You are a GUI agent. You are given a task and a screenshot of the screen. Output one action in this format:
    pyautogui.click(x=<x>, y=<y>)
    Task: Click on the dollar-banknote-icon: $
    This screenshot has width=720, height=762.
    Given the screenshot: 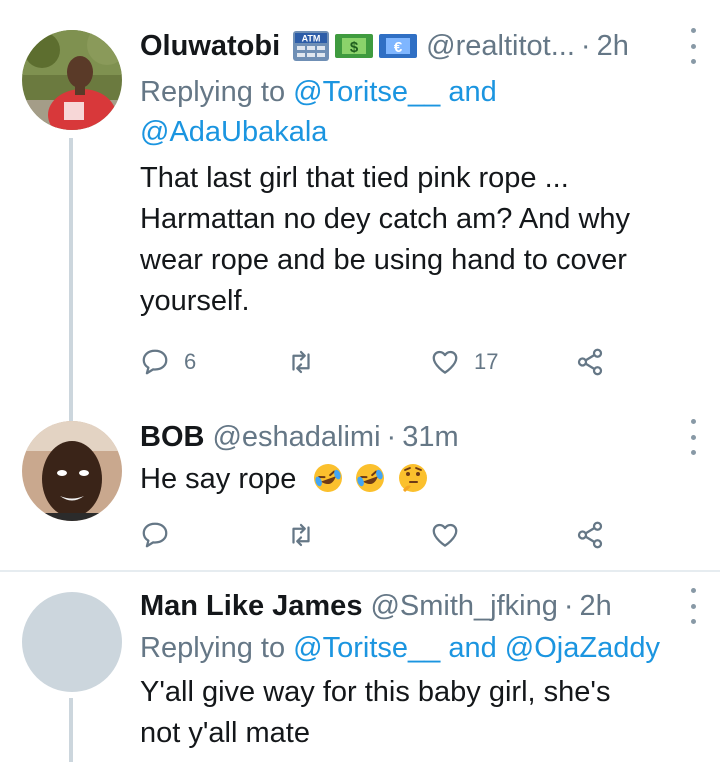 What is the action you would take?
    pyautogui.click(x=354, y=46)
    